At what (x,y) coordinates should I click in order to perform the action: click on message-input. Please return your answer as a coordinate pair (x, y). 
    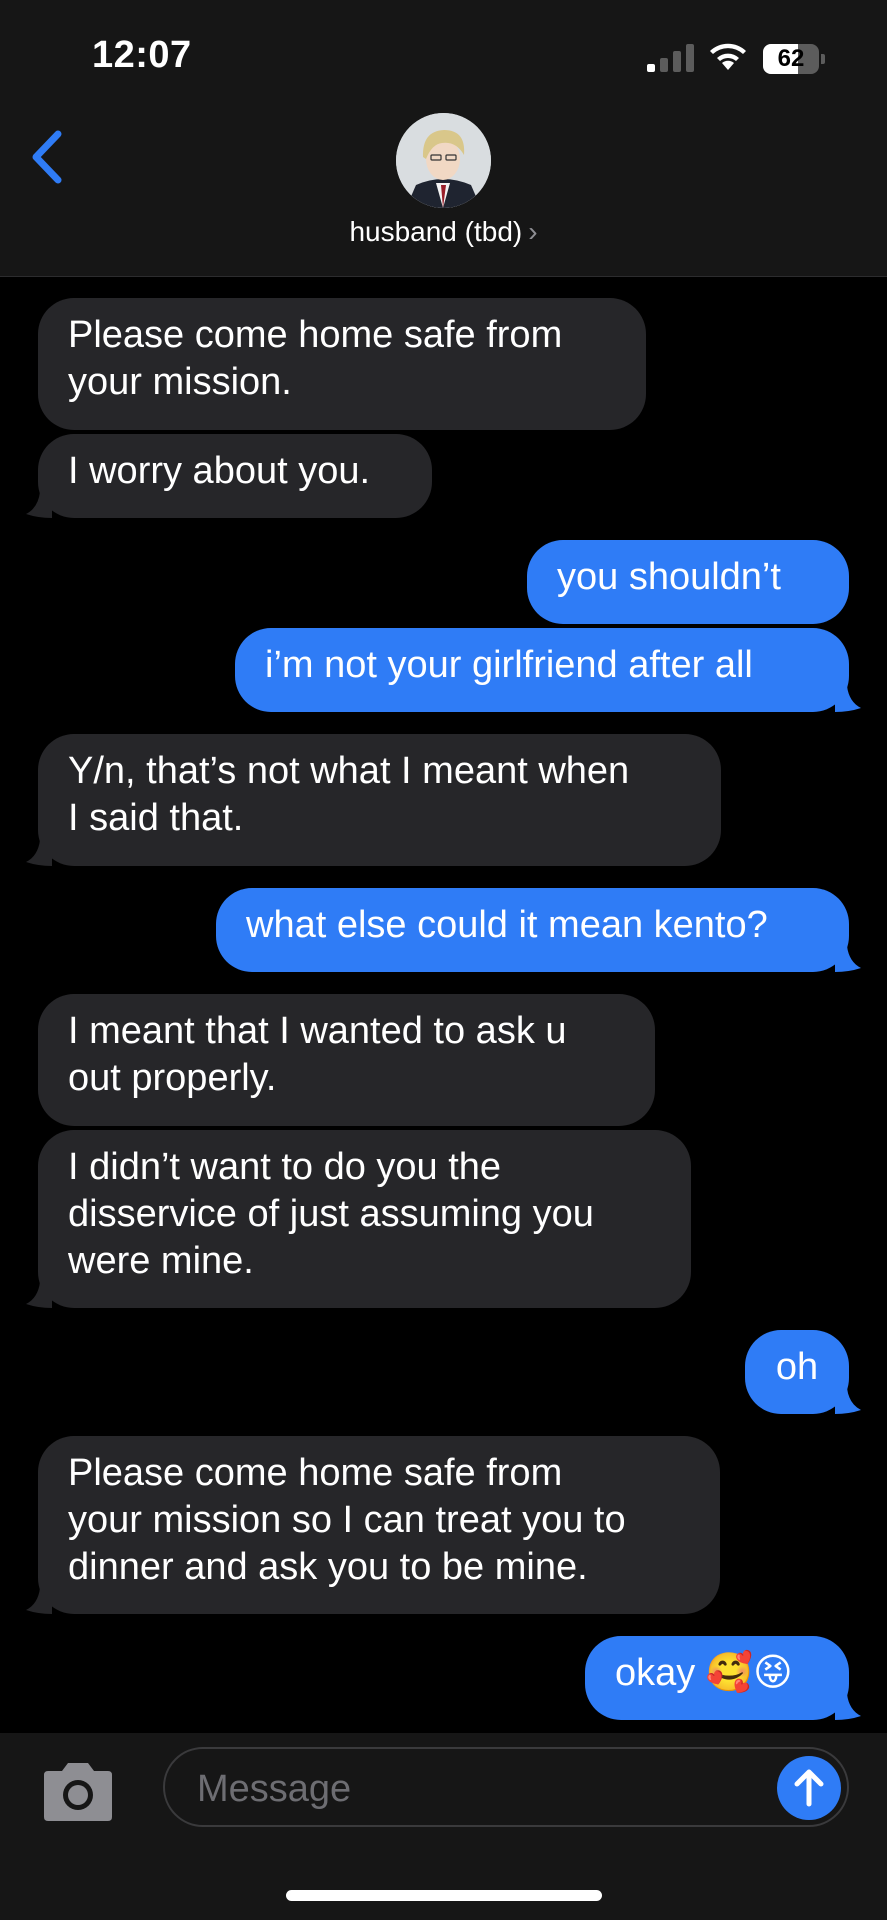
    Looking at the image, I should click on (477, 1789).